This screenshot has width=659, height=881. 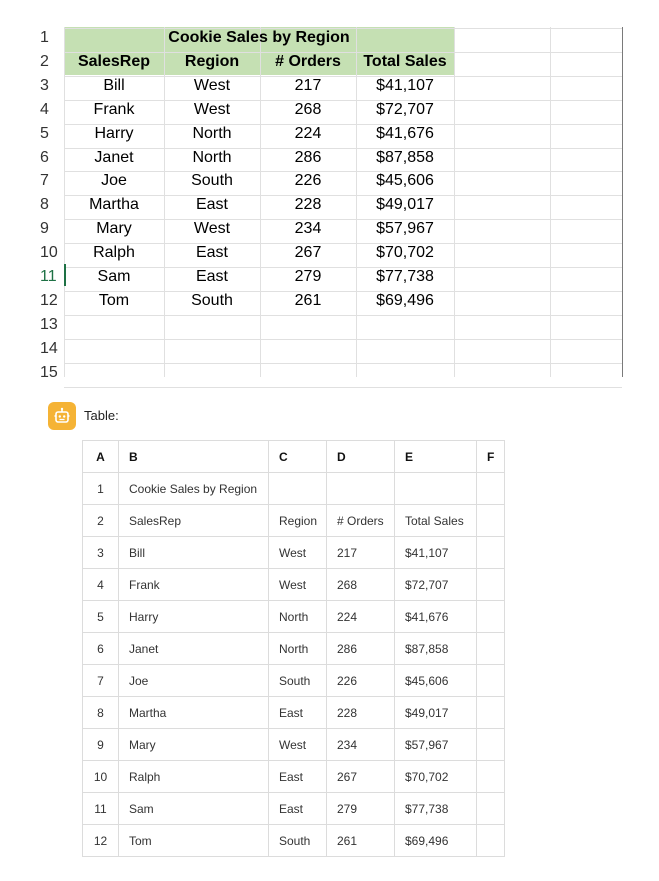 I want to click on sheet-cell: $70,702, so click(x=405, y=253).